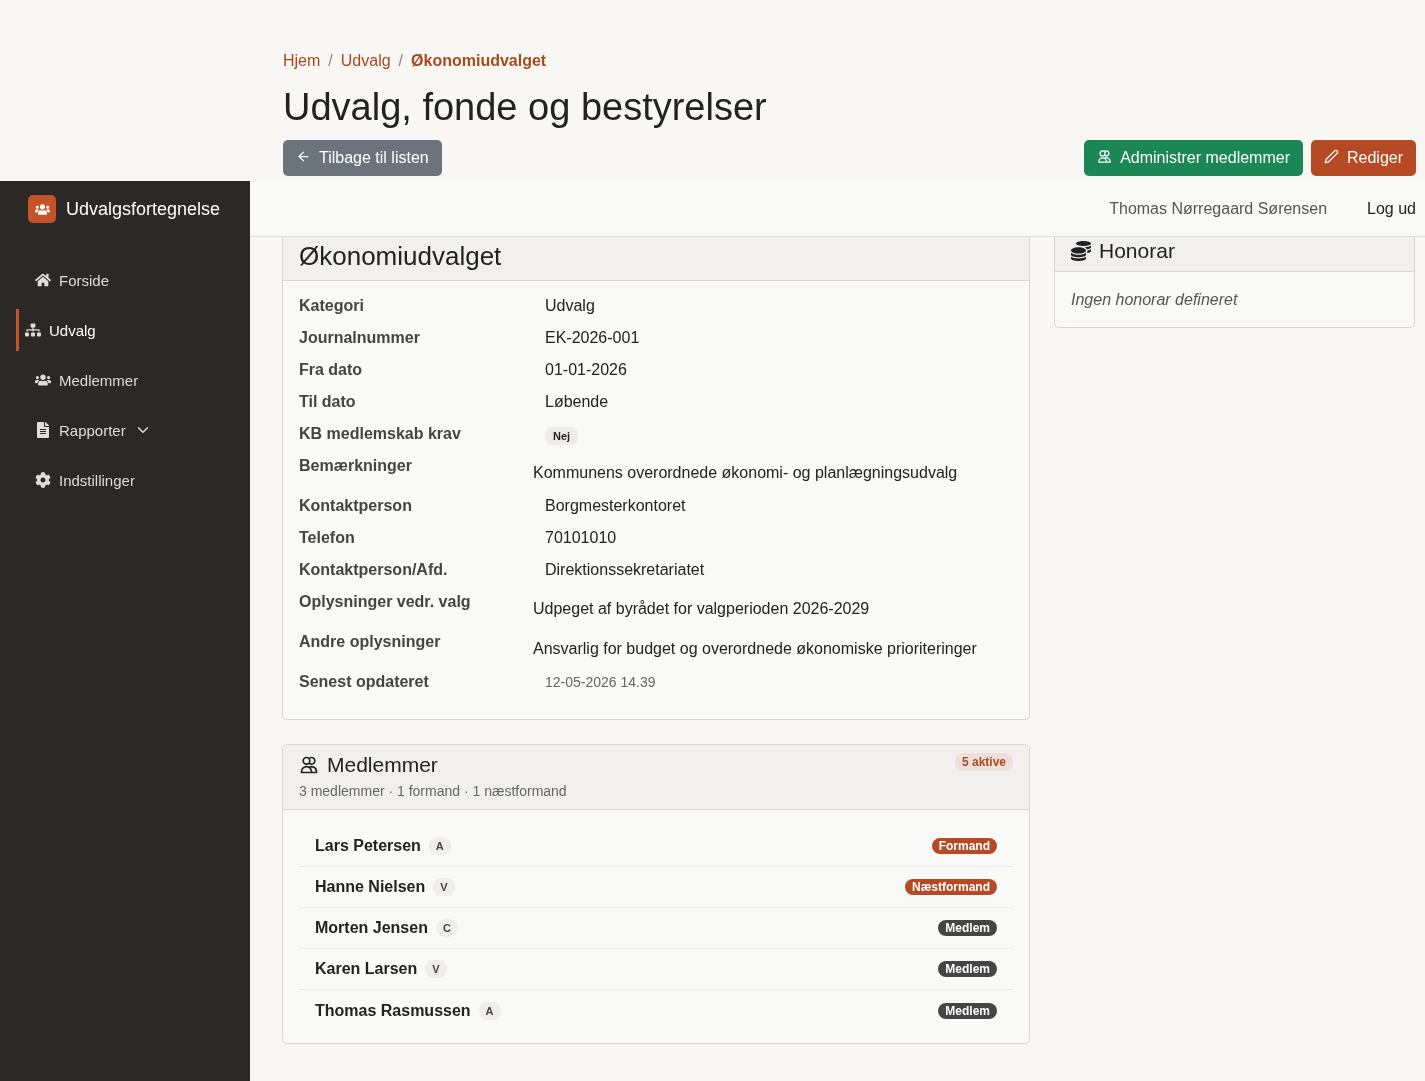 The width and height of the screenshot is (1425, 1081). What do you see at coordinates (43, 280) in the screenshot?
I see `home-icon` at bounding box center [43, 280].